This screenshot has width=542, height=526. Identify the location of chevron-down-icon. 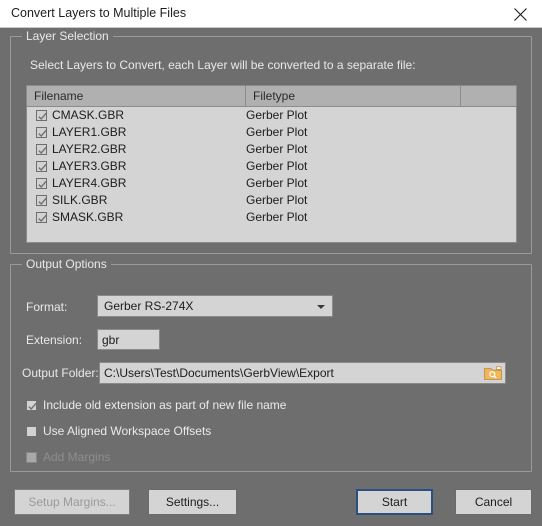
(321, 307).